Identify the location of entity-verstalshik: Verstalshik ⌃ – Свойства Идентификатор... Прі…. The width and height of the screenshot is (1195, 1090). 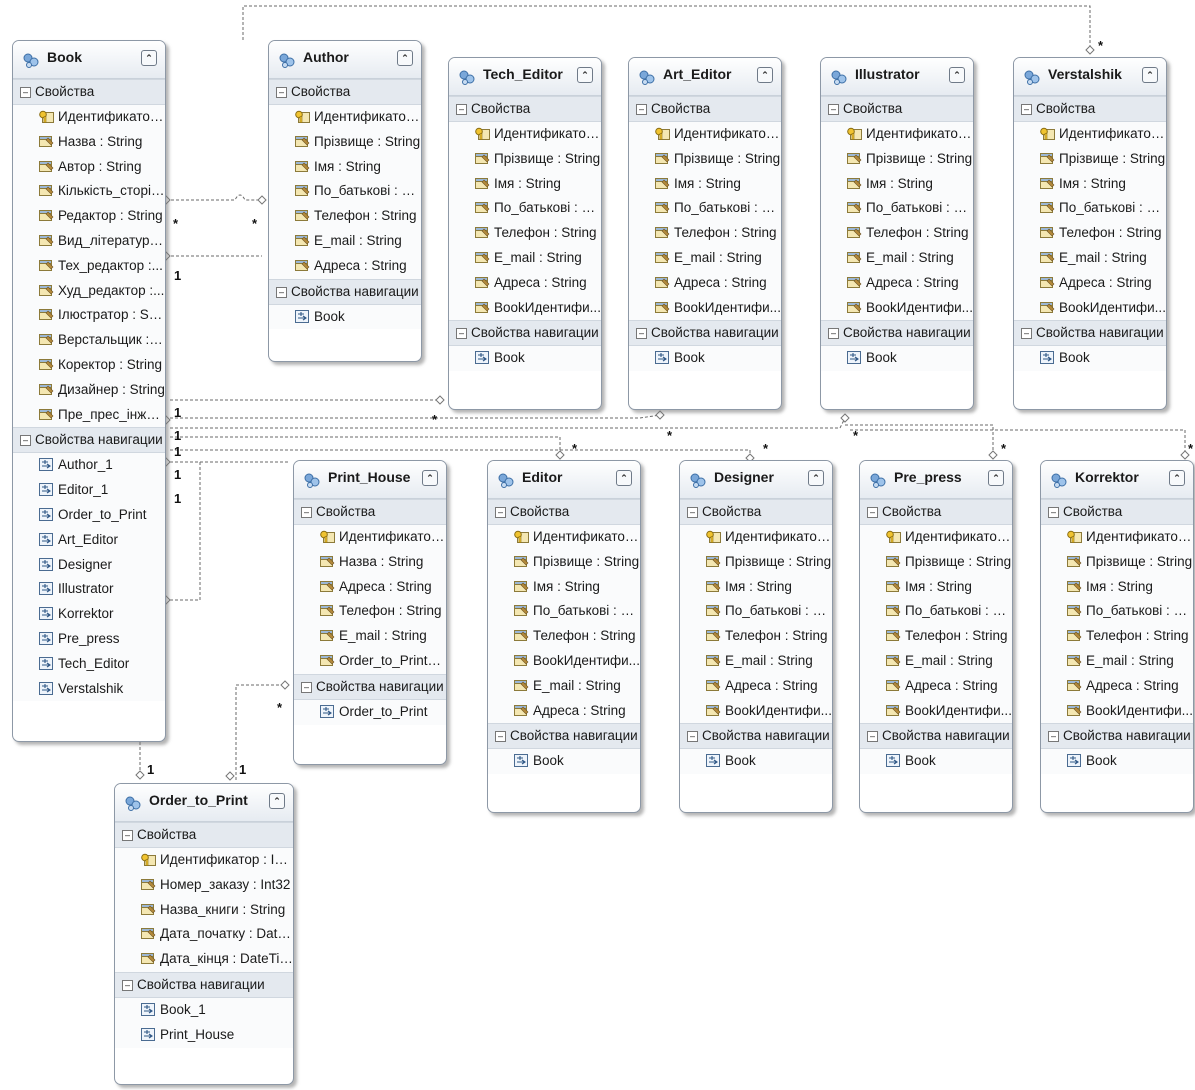
(1090, 233).